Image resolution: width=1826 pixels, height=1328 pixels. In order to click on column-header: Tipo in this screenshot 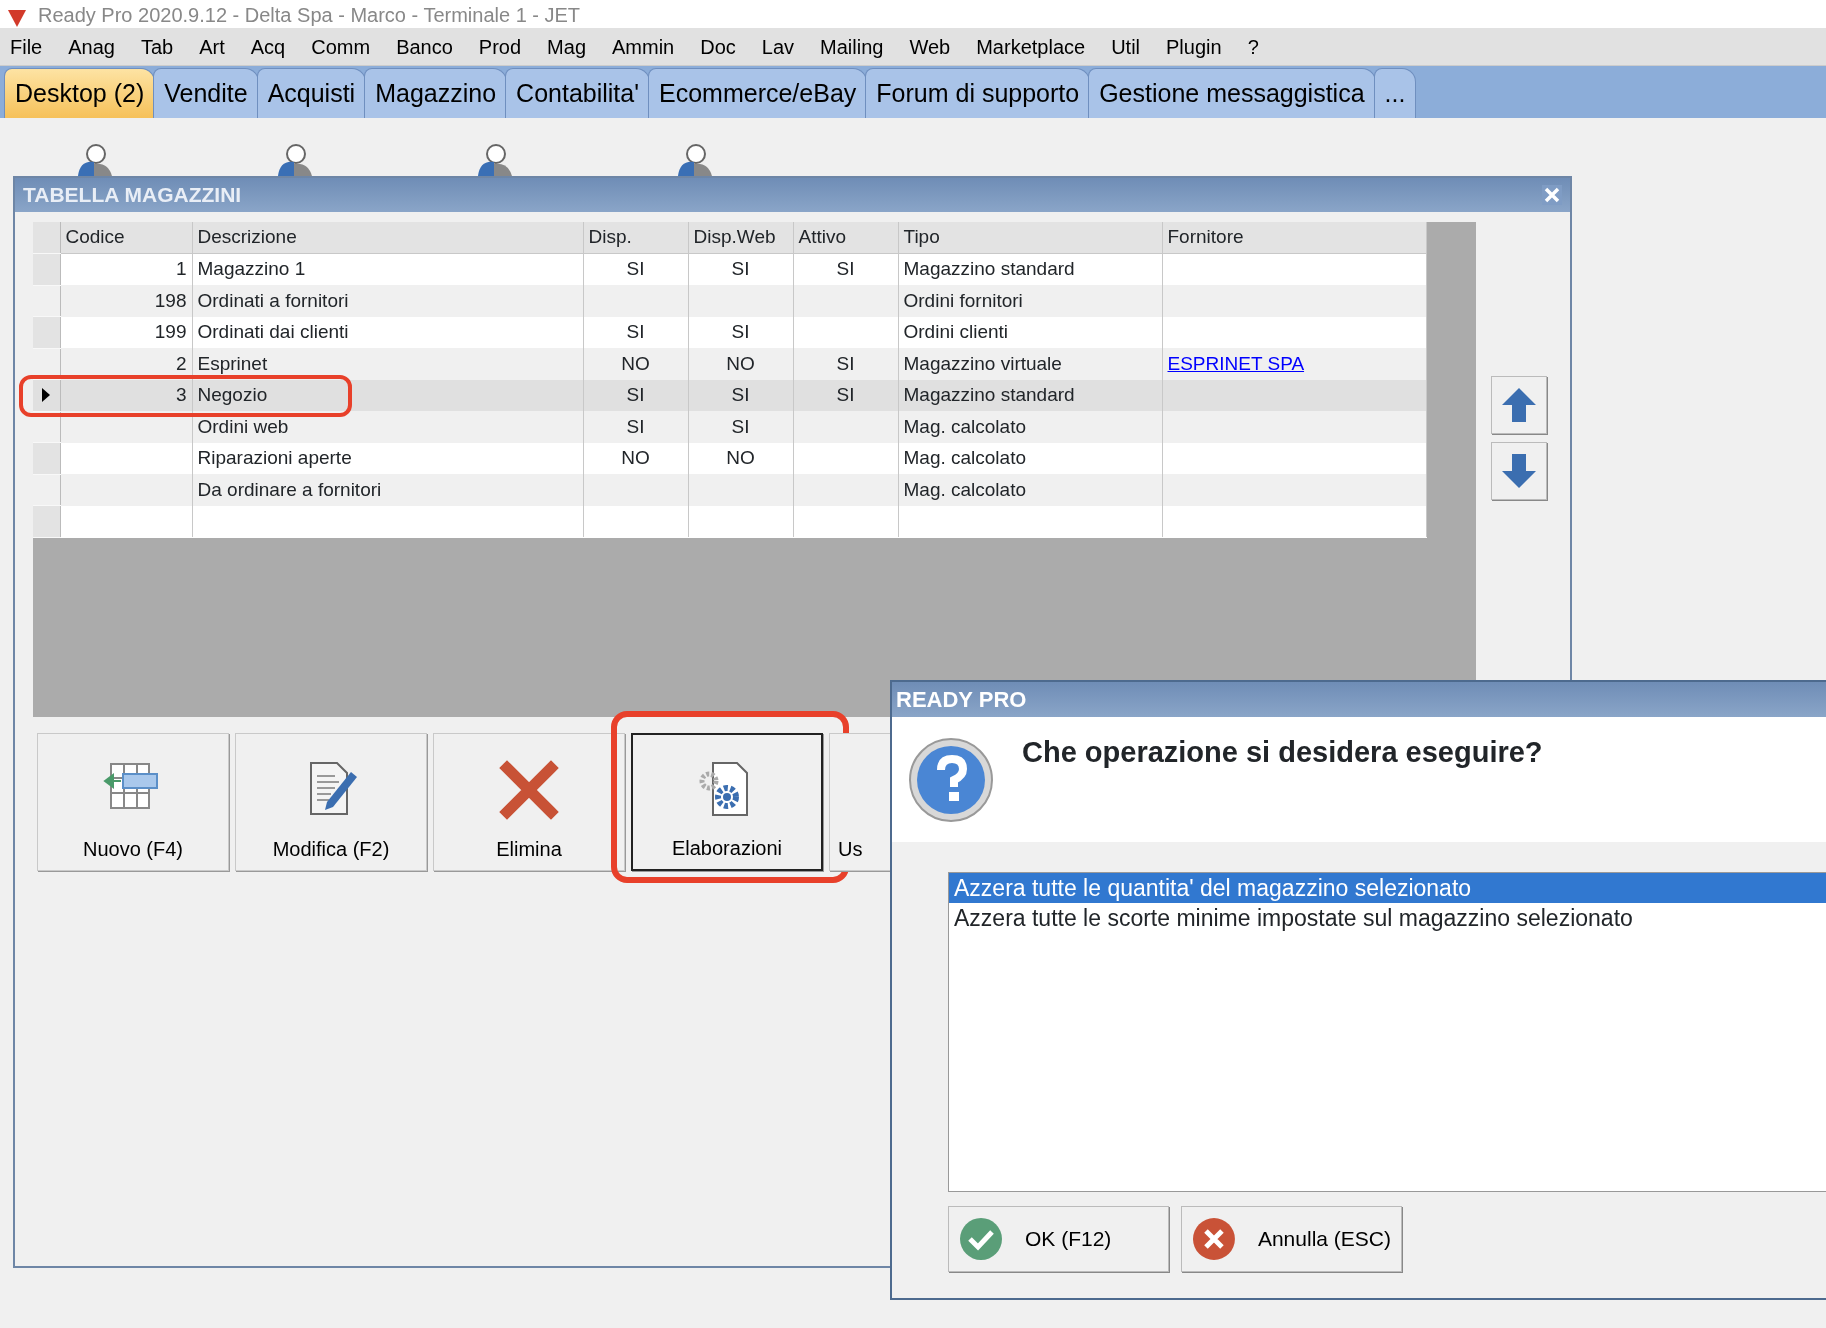, I will do `click(1030, 238)`.